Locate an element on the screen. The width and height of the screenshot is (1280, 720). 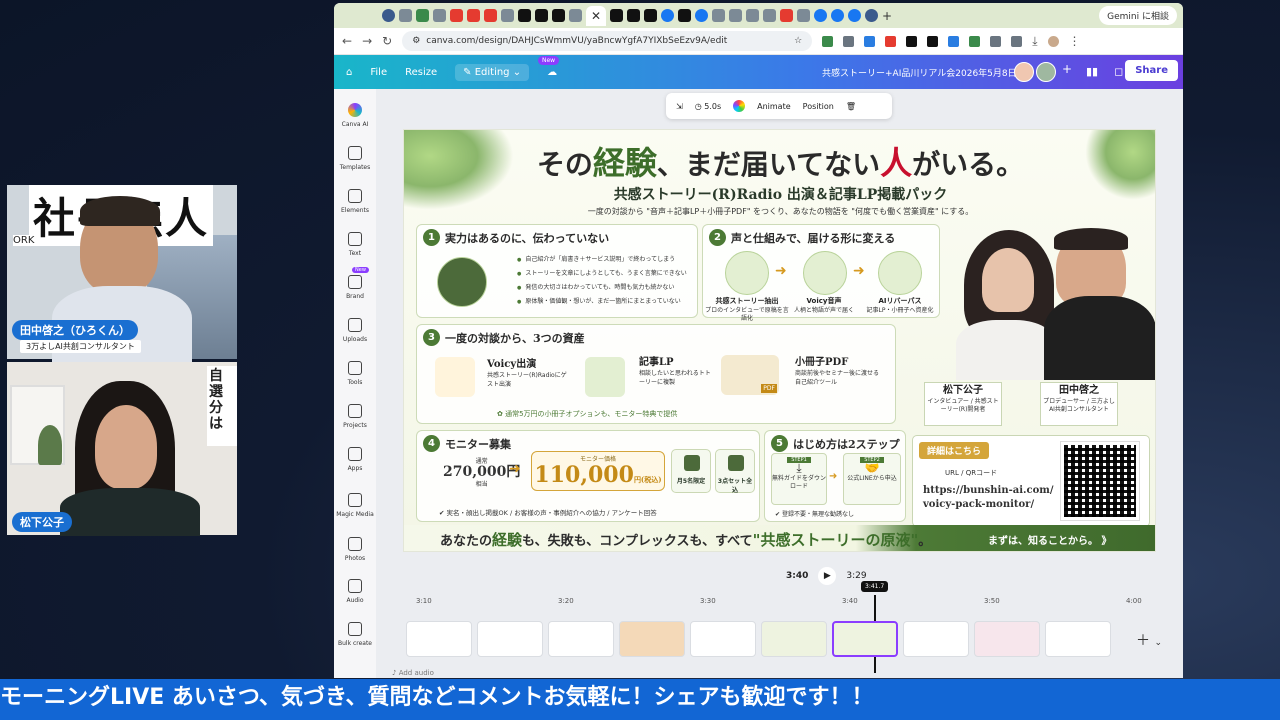
profile-avatar-icon is located at coordinates (1053, 41).